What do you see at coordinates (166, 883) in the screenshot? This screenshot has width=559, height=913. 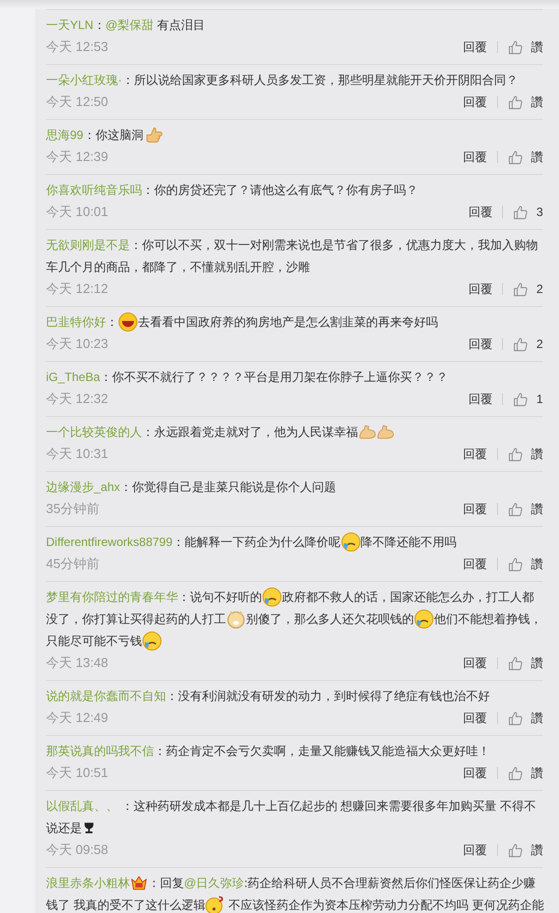 I see `comment-text: ：回复` at bounding box center [166, 883].